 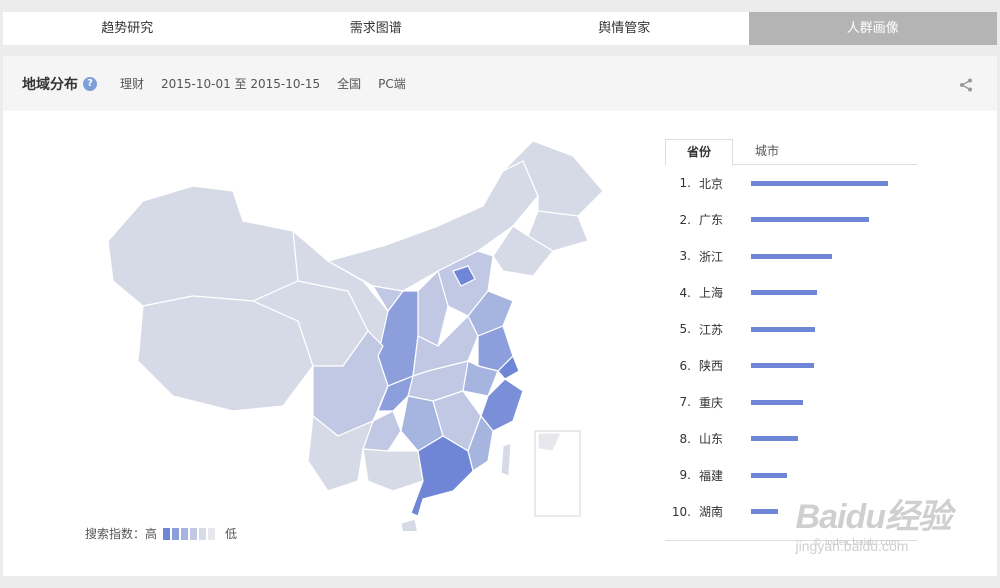 What do you see at coordinates (711, 512) in the screenshot?
I see `ranking-province-name: 湖南` at bounding box center [711, 512].